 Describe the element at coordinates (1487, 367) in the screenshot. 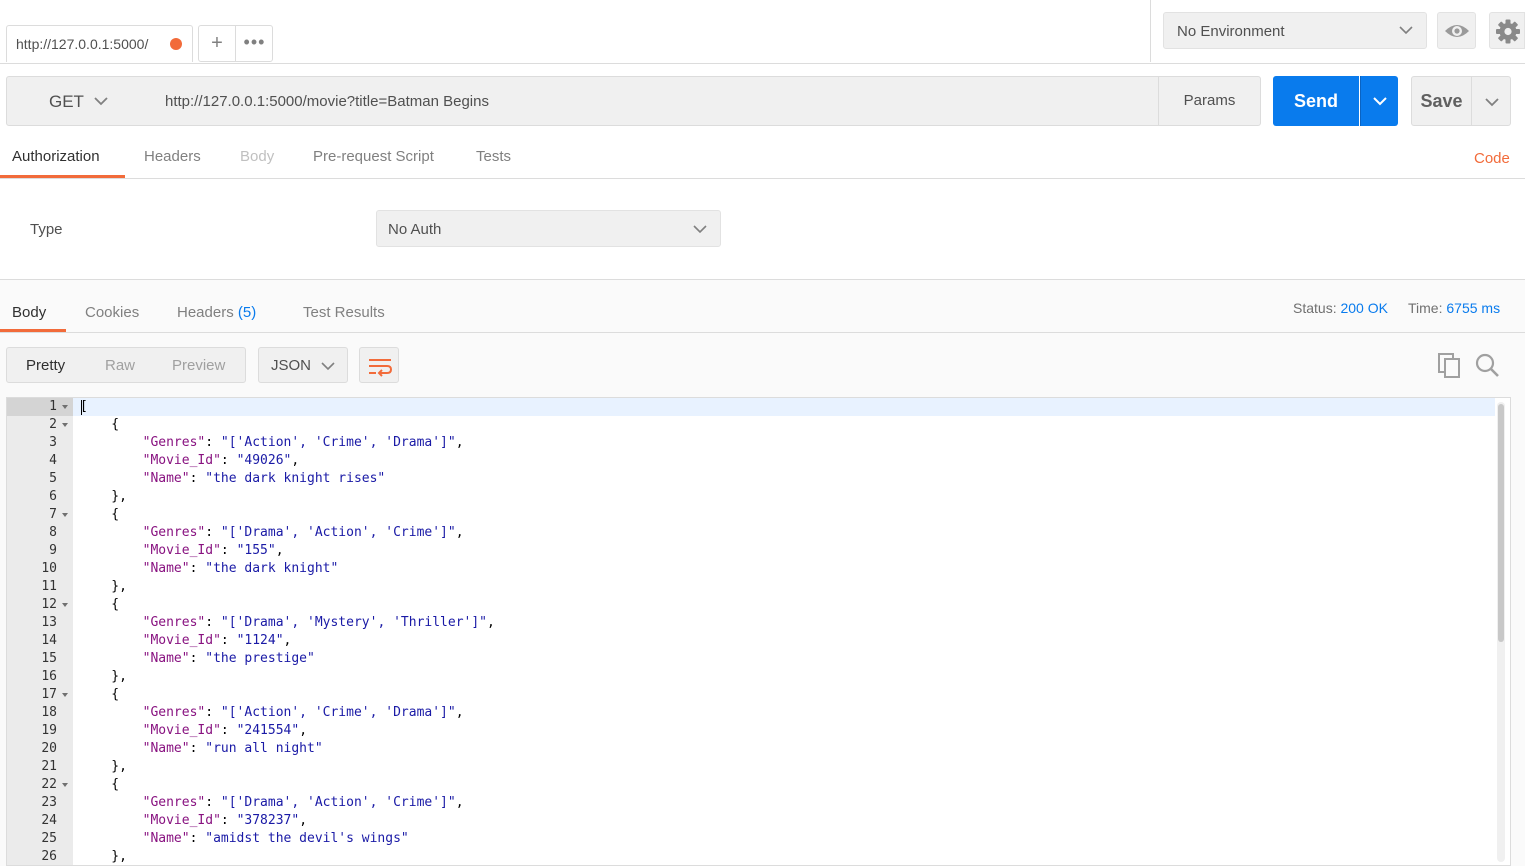

I see `search-response-button` at that location.